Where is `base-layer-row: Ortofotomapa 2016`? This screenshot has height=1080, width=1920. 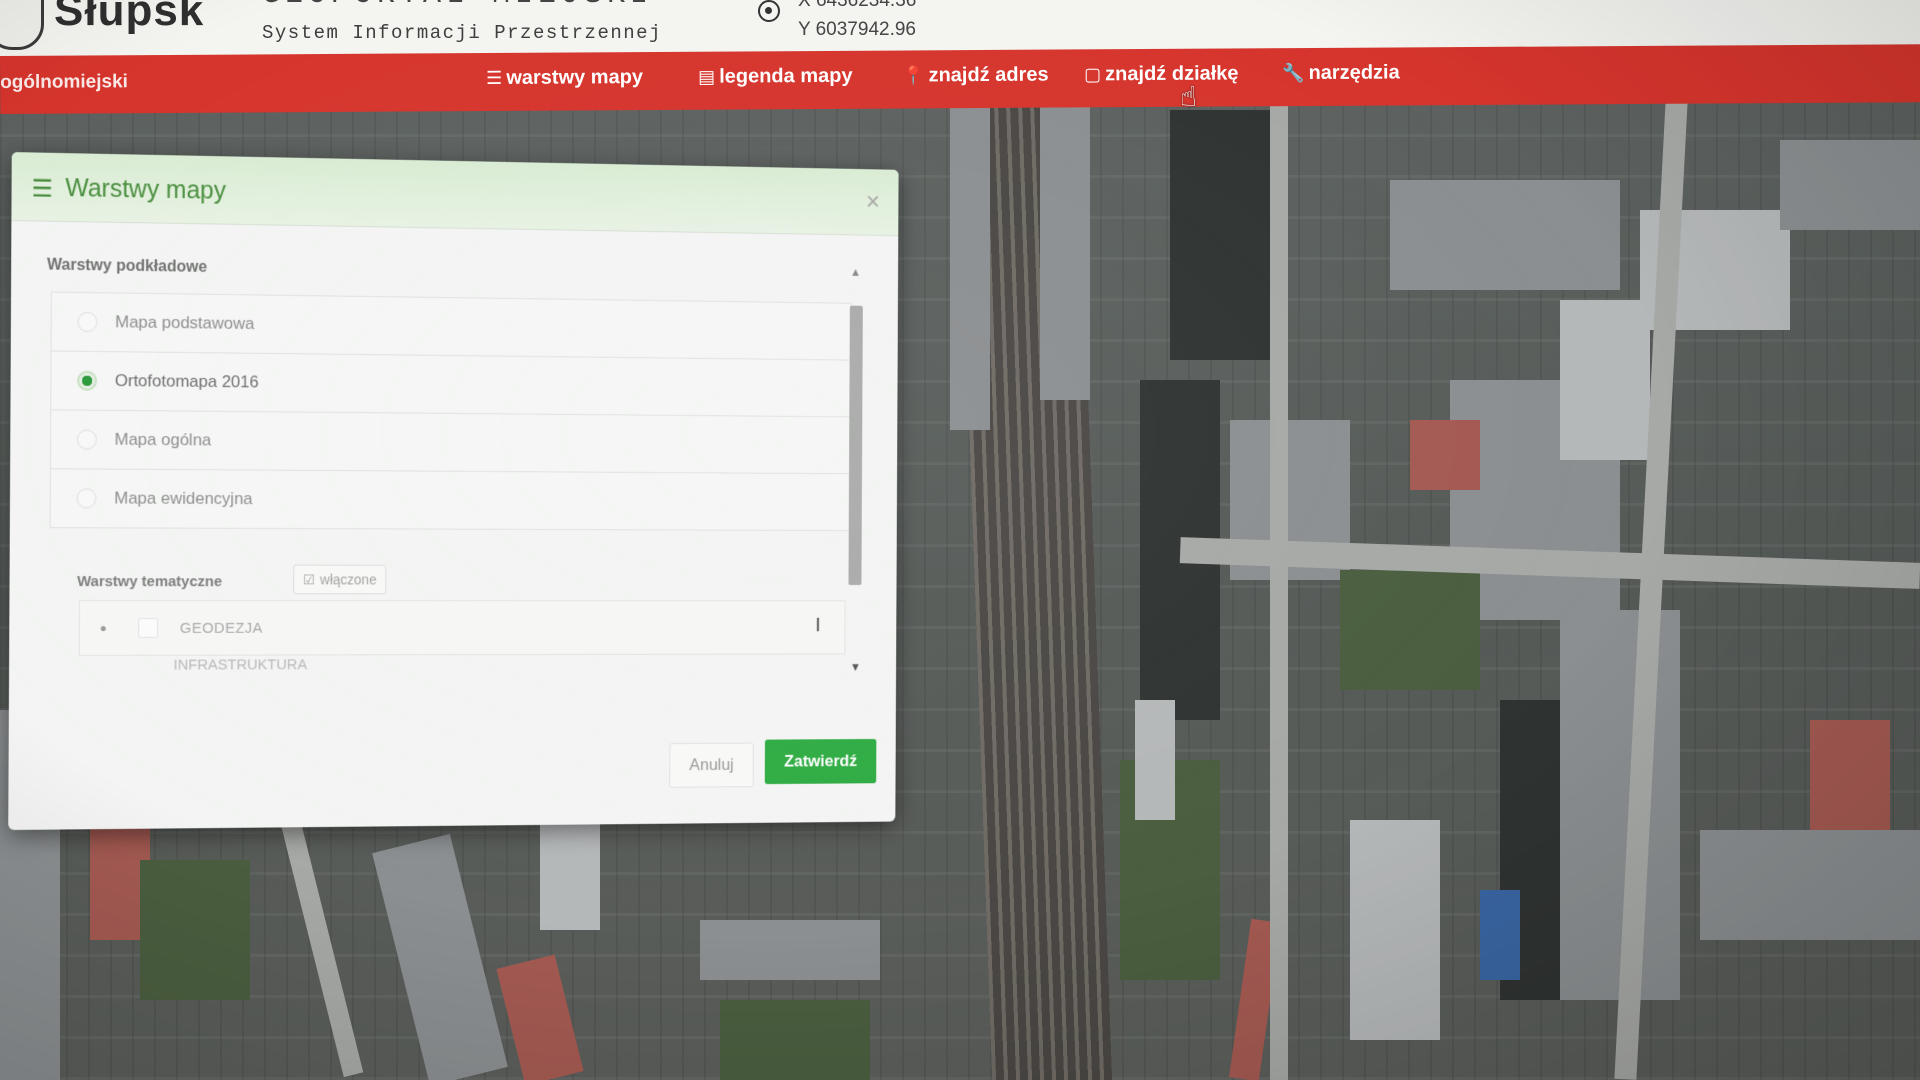 base-layer-row: Ortofotomapa 2016 is located at coordinates (451, 384).